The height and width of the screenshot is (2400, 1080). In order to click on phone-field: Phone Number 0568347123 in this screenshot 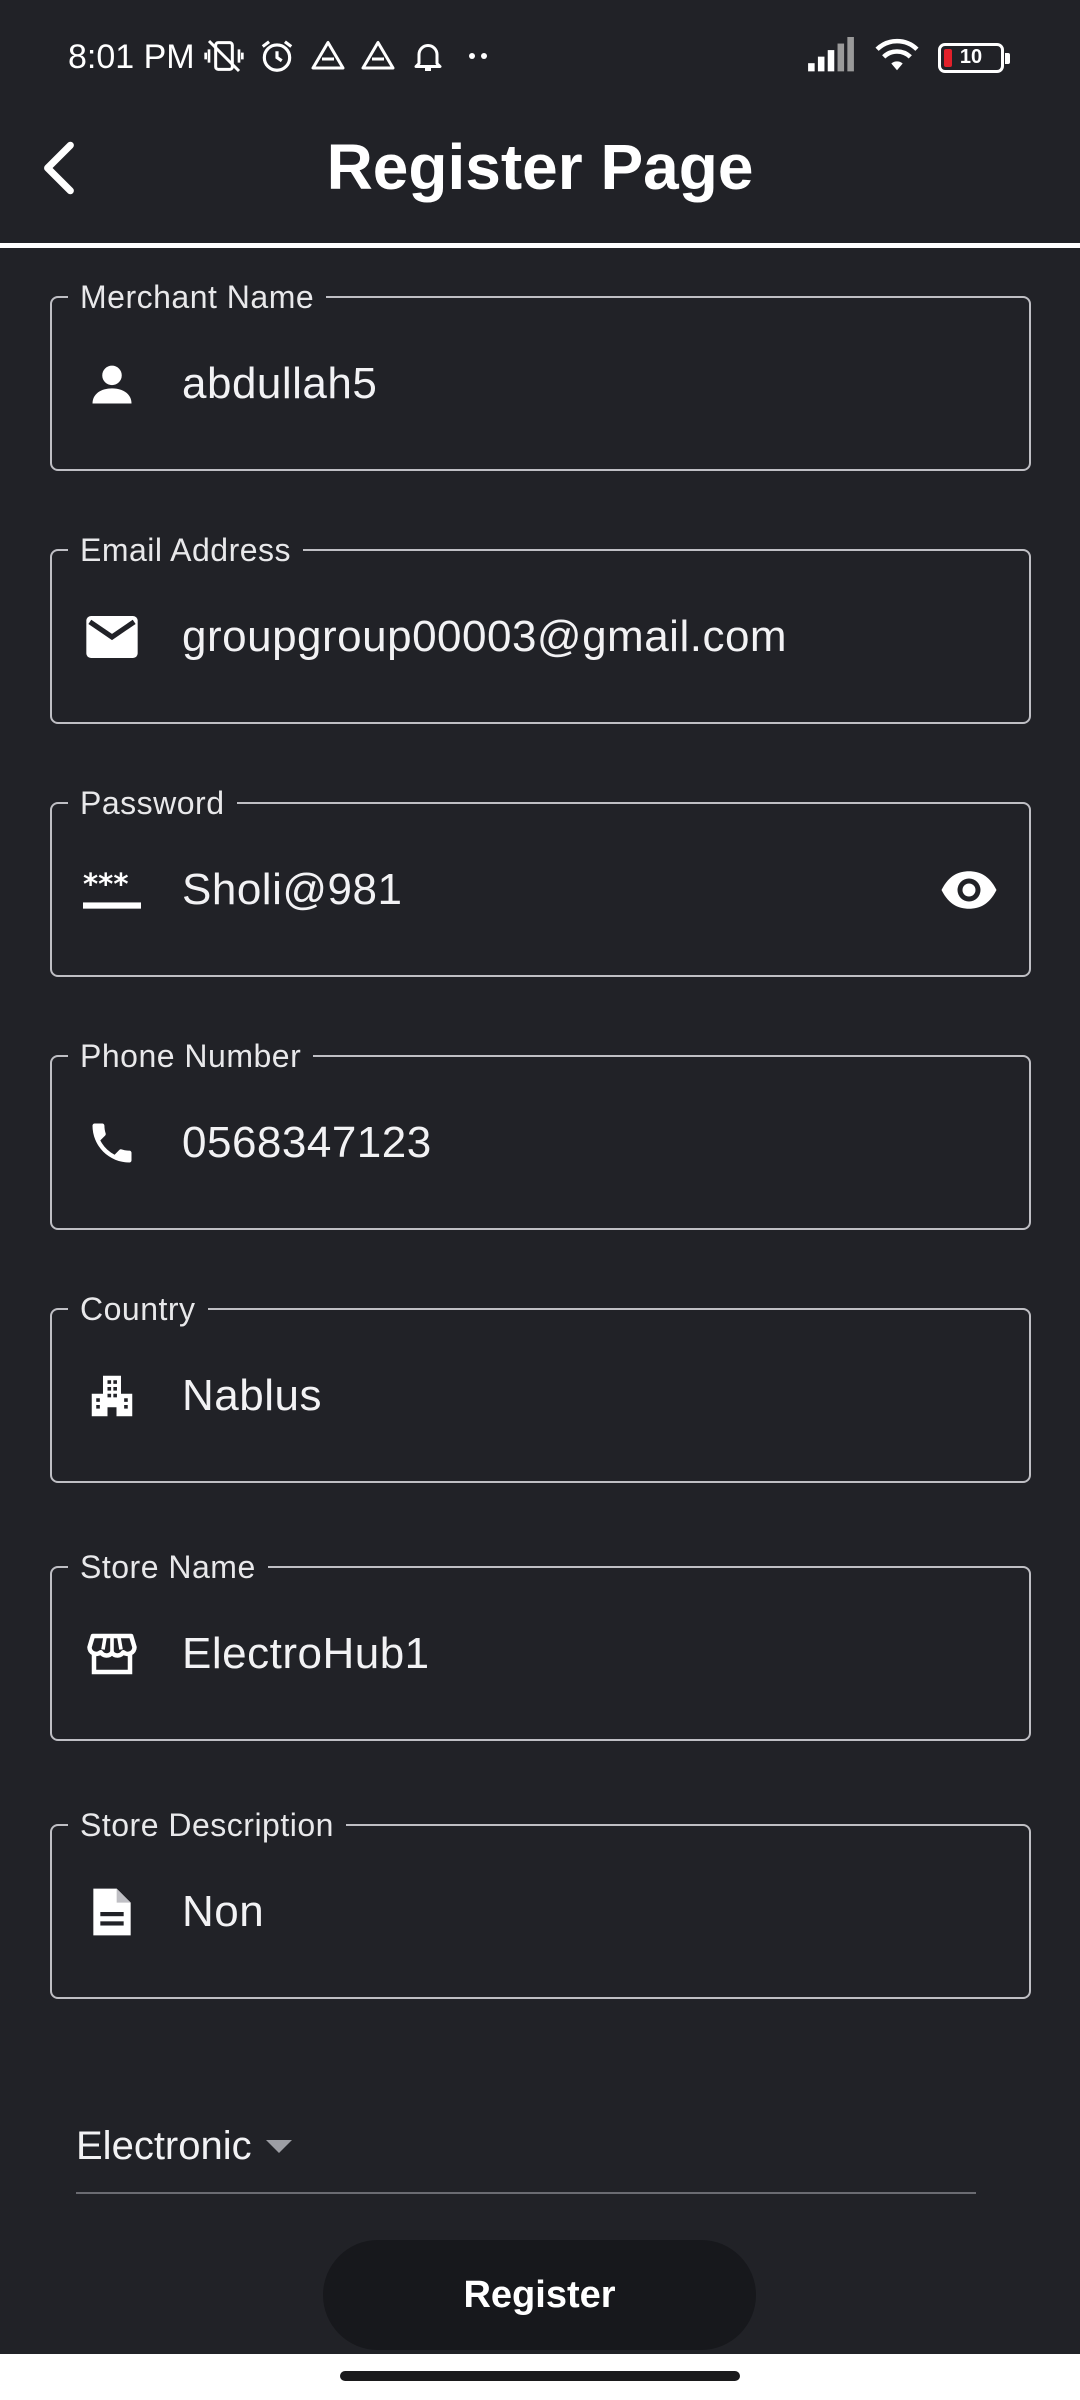, I will do `click(540, 1134)`.